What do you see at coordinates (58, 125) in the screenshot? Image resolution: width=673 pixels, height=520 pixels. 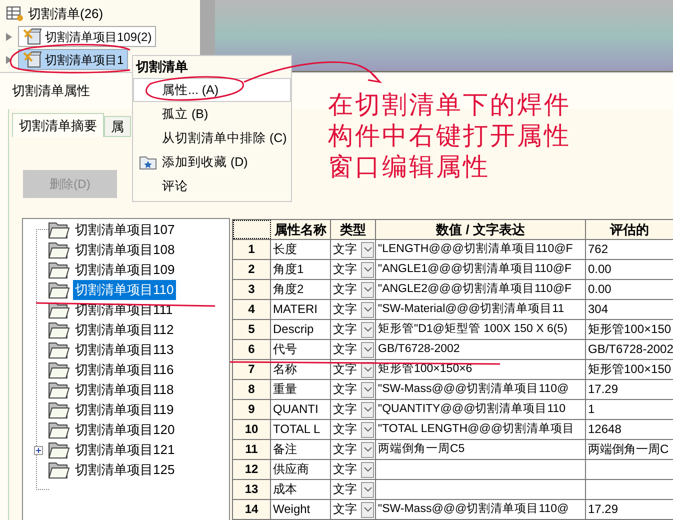 I see `tab: 切割清单摘要` at bounding box center [58, 125].